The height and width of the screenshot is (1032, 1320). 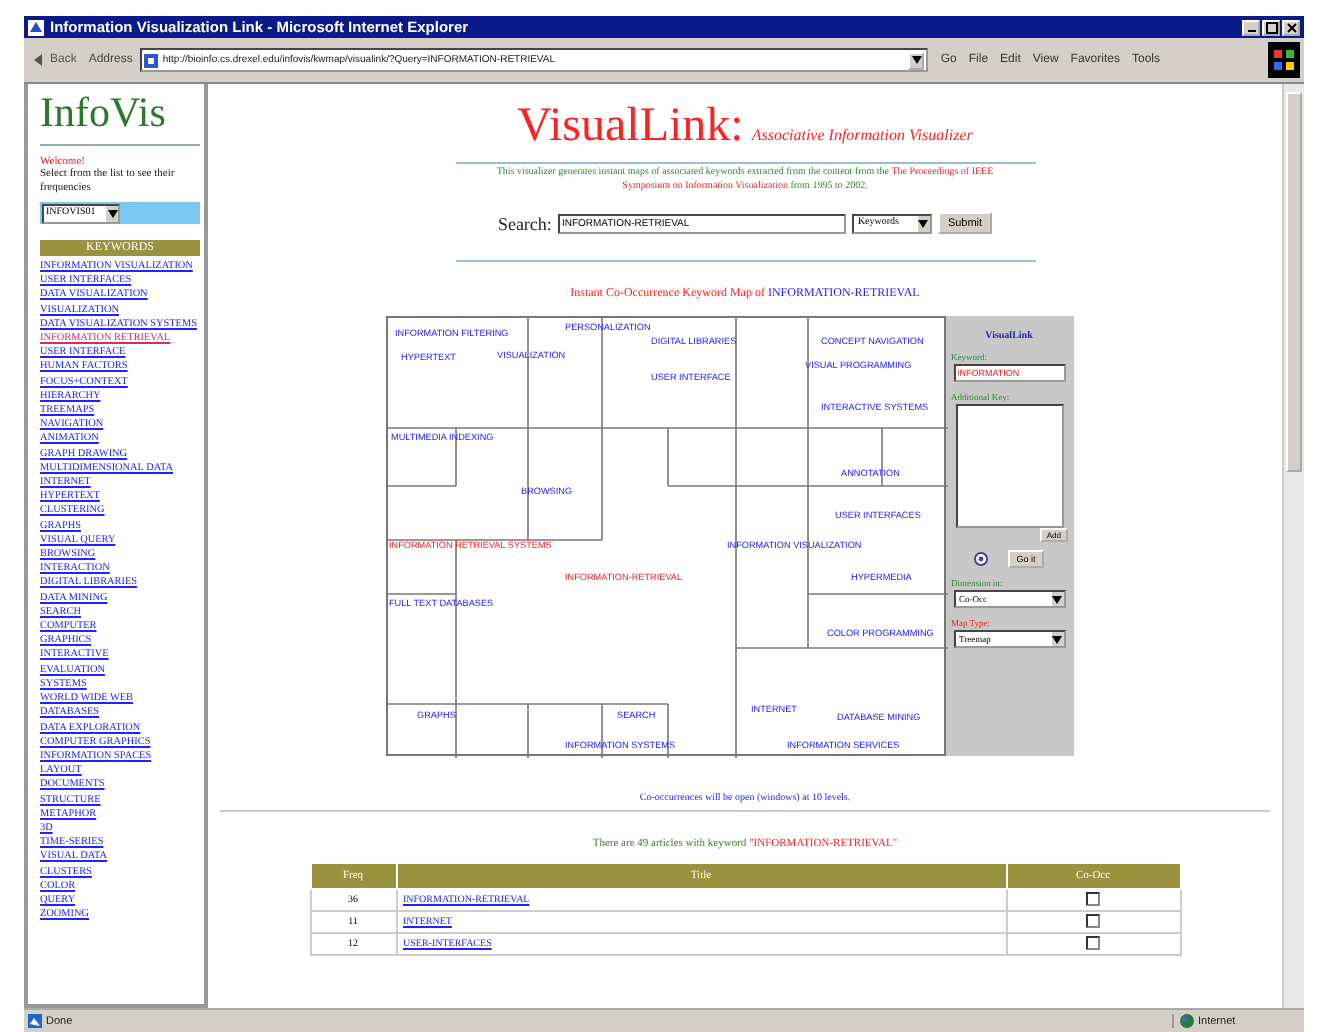 I want to click on maximize-button, so click(x=1271, y=27).